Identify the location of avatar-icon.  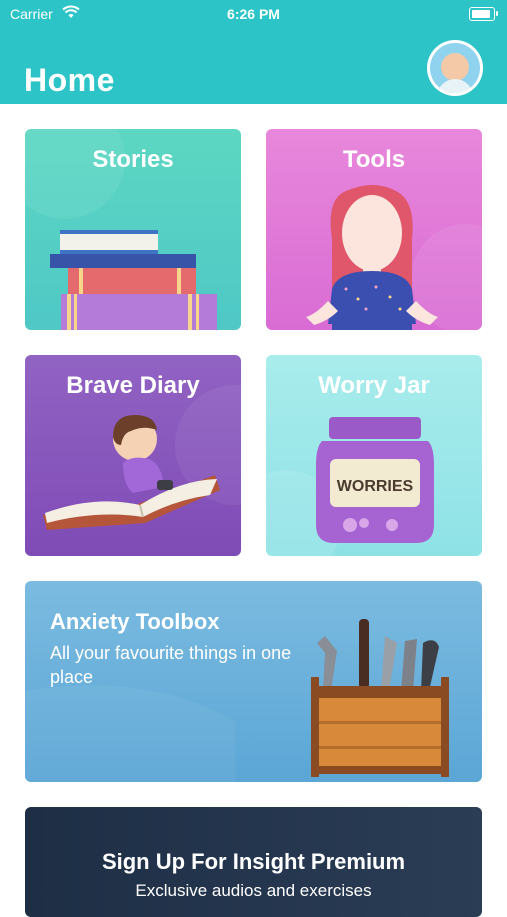
(455, 68).